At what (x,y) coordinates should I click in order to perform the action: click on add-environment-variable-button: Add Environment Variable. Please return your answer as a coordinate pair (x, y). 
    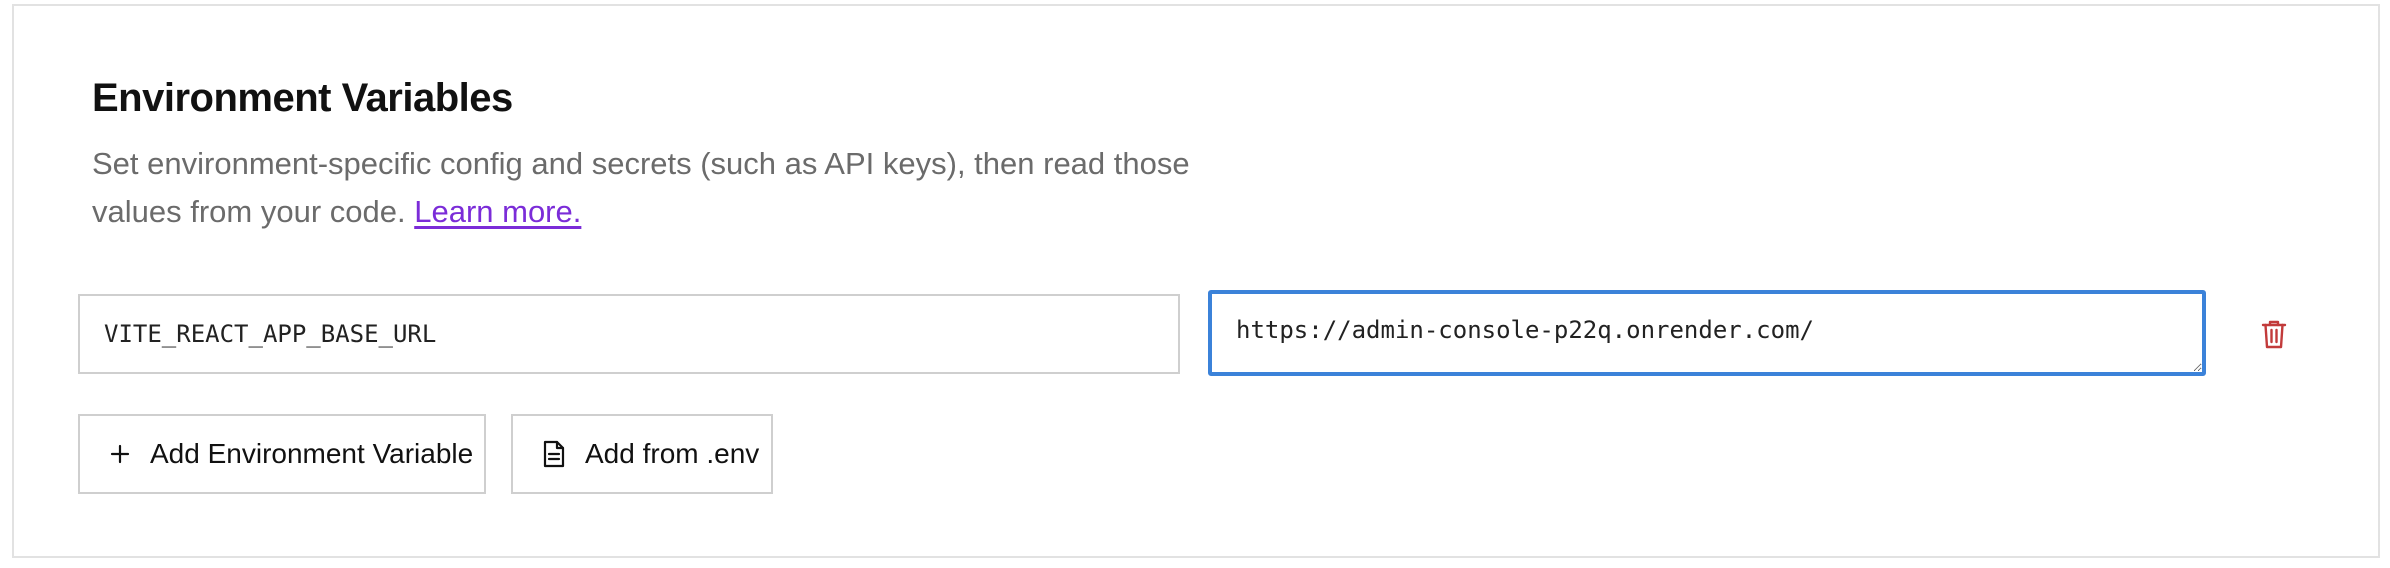
    Looking at the image, I should click on (282, 454).